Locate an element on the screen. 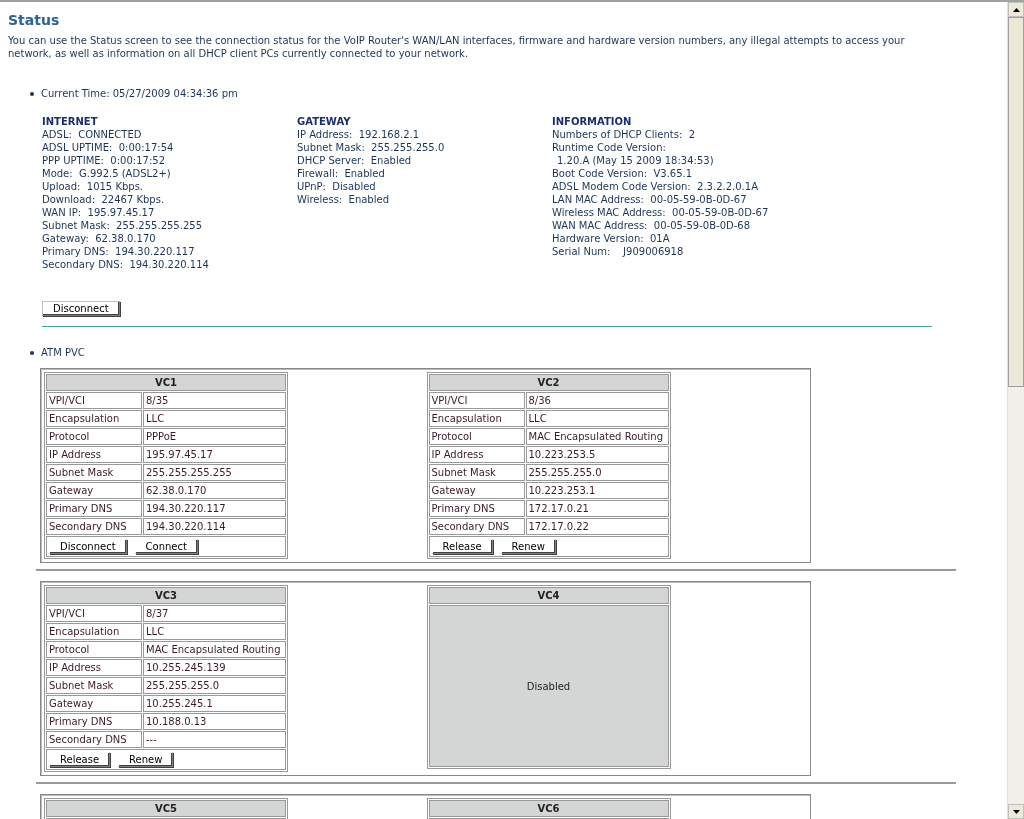 The width and height of the screenshot is (1024, 819). status-line: Numbers of DHCP Clients: 2 is located at coordinates (624, 134).